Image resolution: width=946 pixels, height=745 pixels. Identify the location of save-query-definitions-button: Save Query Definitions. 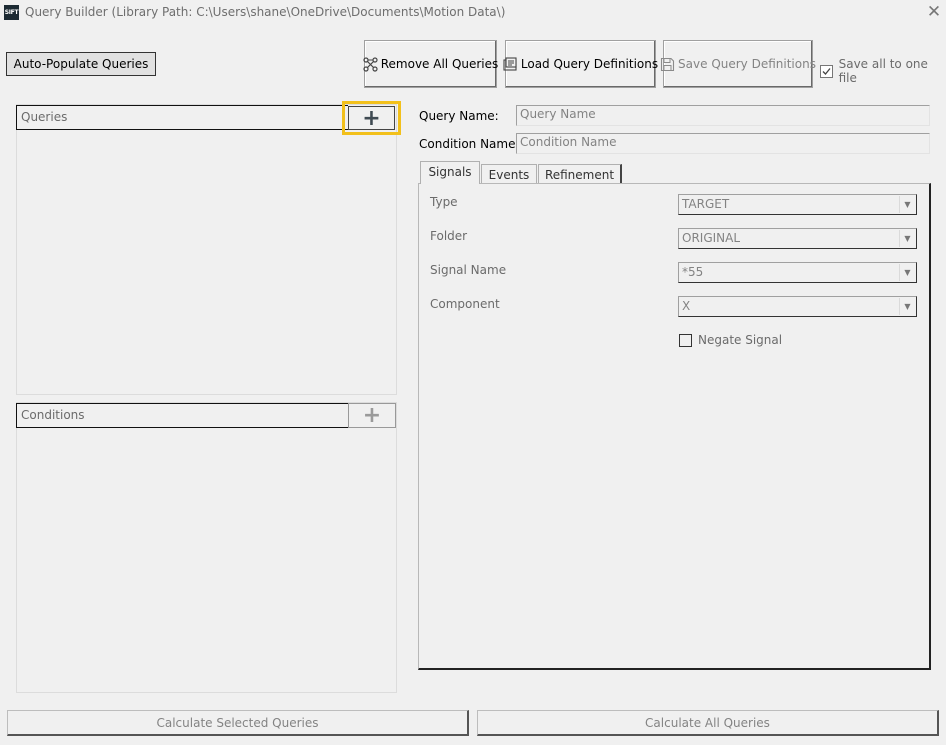
(738, 64).